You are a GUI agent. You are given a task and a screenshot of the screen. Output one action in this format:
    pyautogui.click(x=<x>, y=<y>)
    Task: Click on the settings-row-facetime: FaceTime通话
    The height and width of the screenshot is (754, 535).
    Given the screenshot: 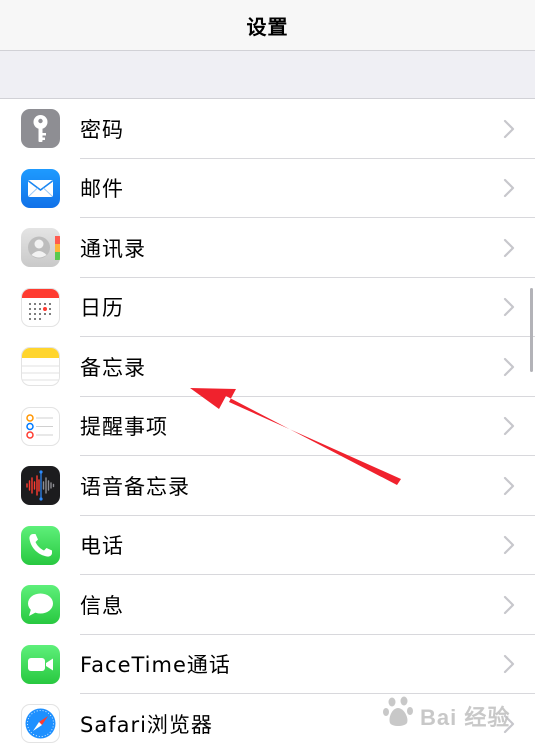 What is the action you would take?
    pyautogui.click(x=267, y=665)
    